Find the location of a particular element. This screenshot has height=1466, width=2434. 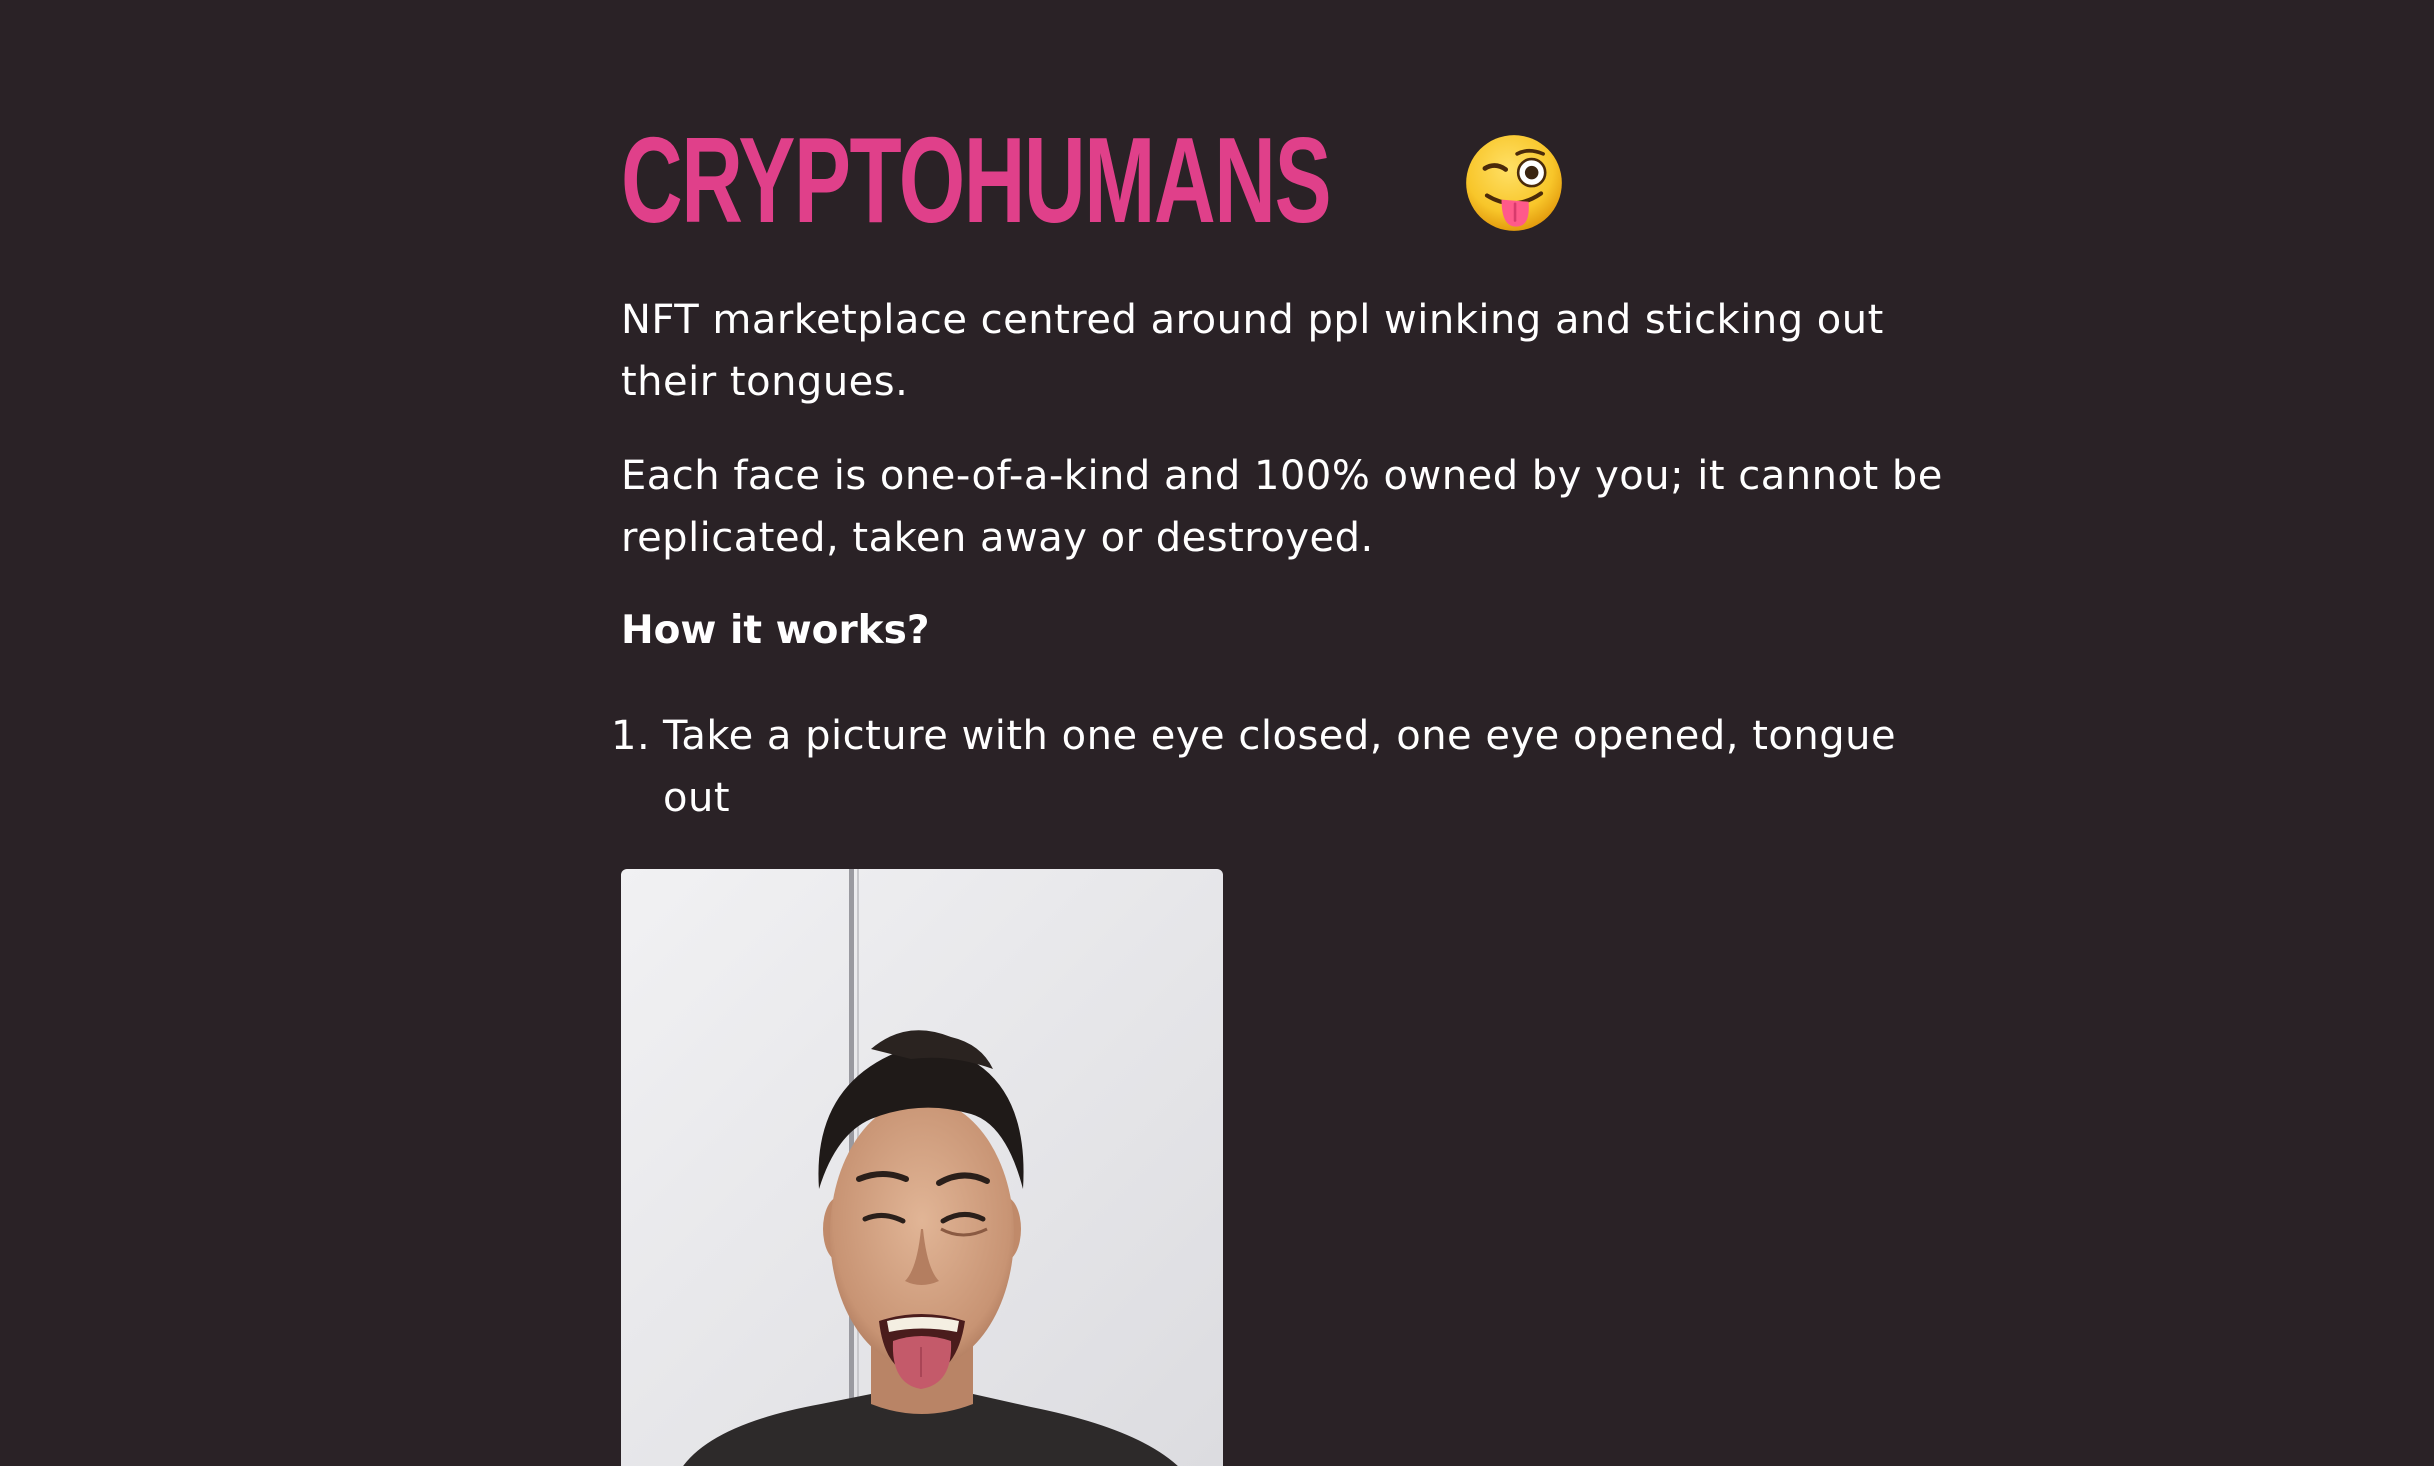

title-row: CRYPTOHUMANS is located at coordinates (1093, 180).